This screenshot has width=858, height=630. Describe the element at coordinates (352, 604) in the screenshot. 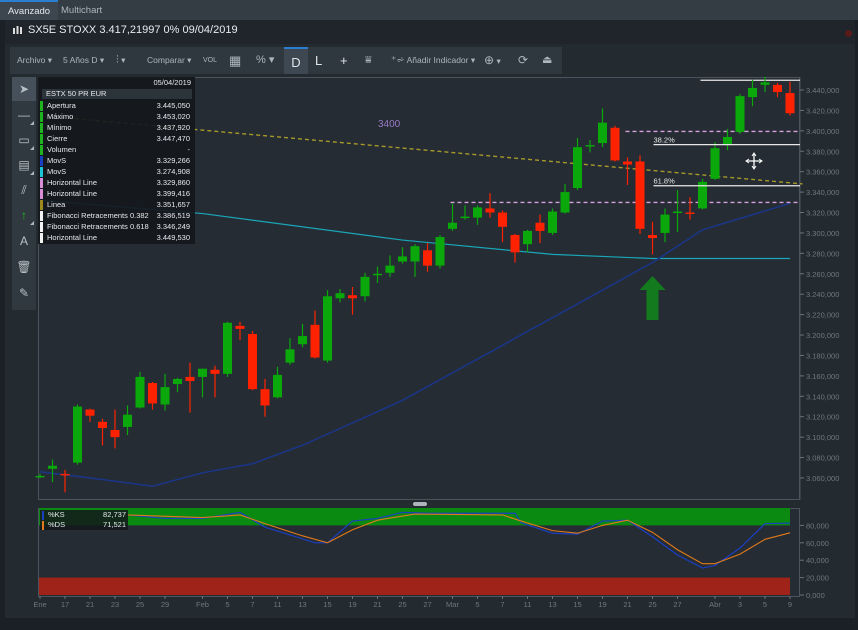

I see `x-tick-label: 19` at that location.